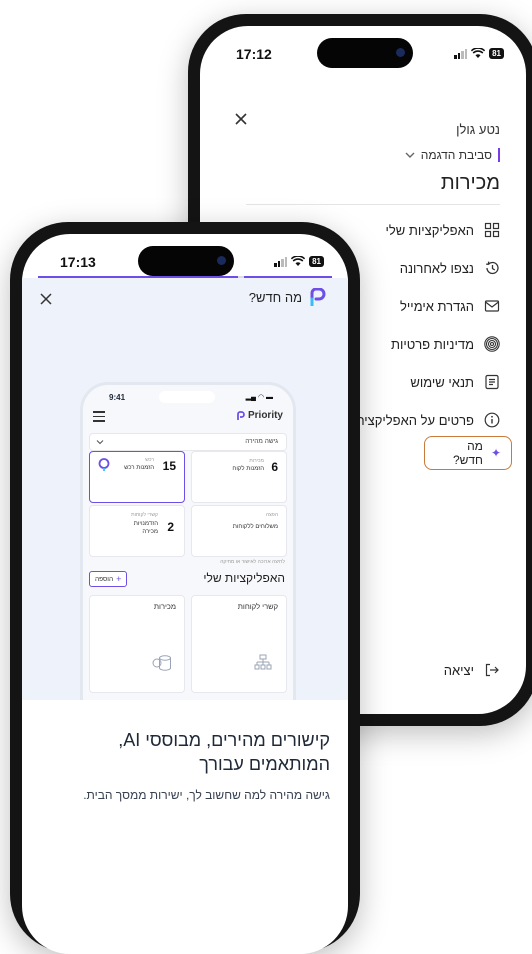  Describe the element at coordinates (264, 764) in the screenshot. I see `headline-line-2: המותאמים עבורך` at that location.